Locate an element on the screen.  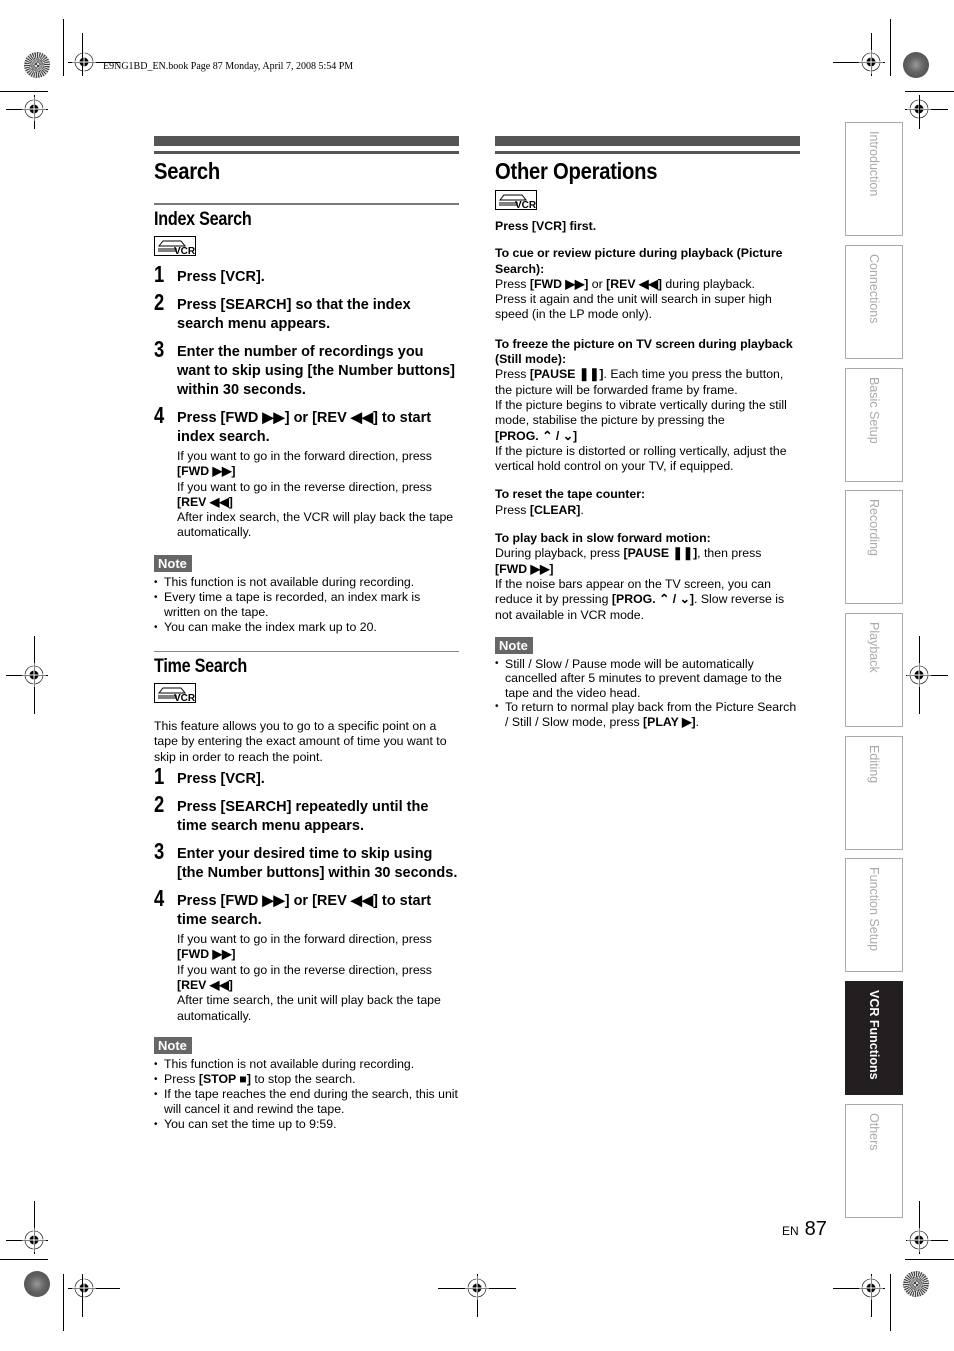
step-1: 1 Press [VCR]. is located at coordinates (306, 274).